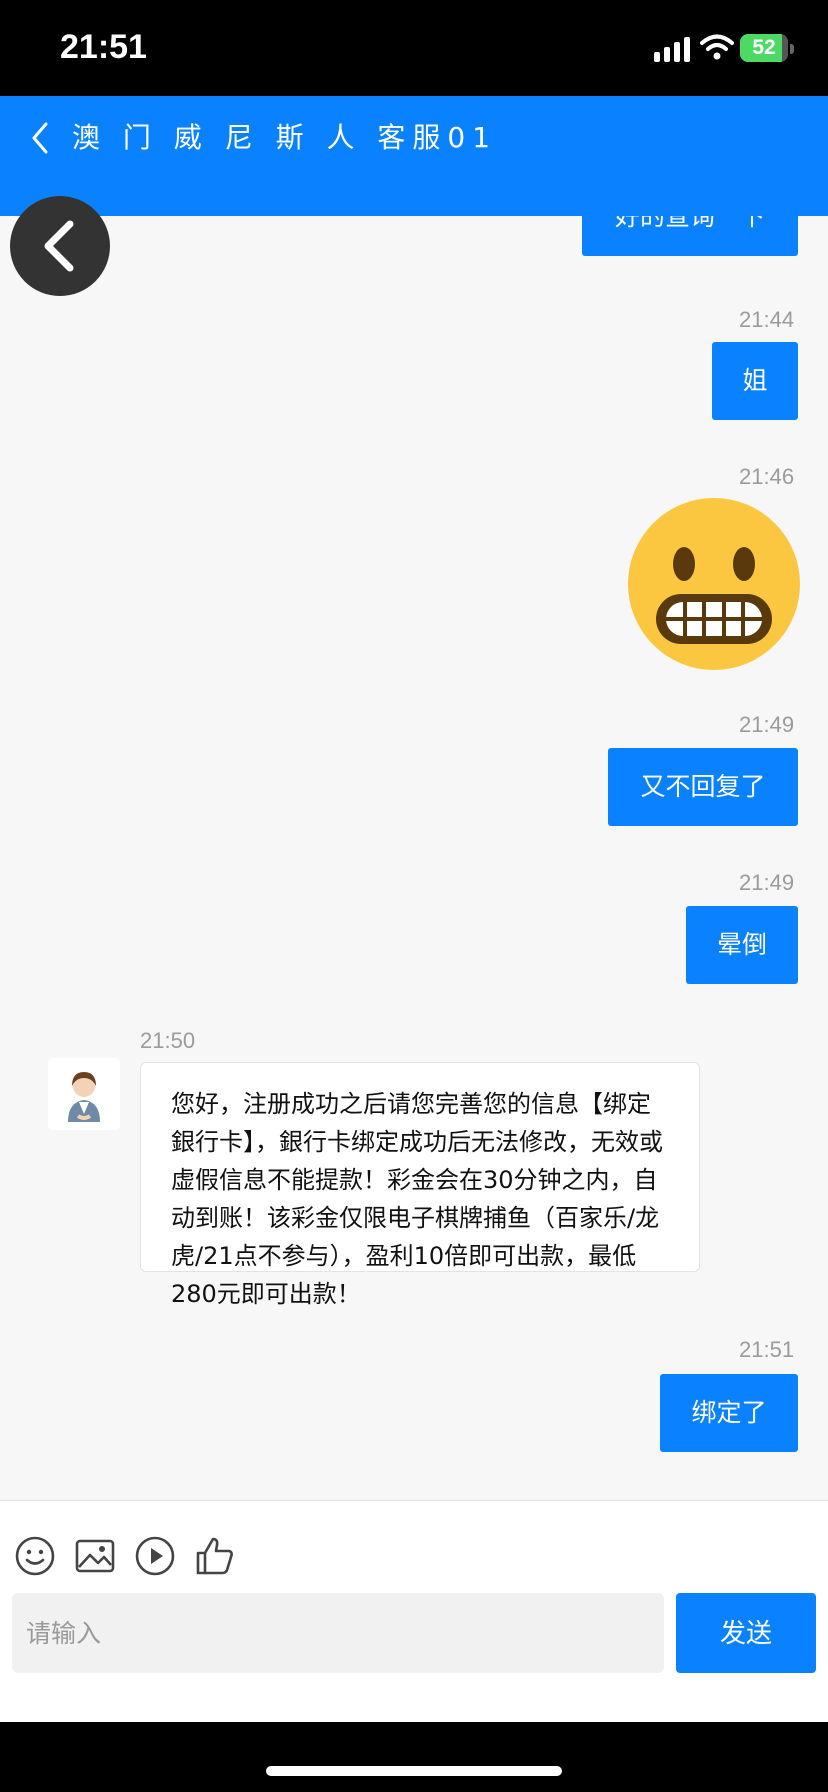 This screenshot has height=1792, width=828. Describe the element at coordinates (35, 1556) in the screenshot. I see `emoji-icon` at that location.